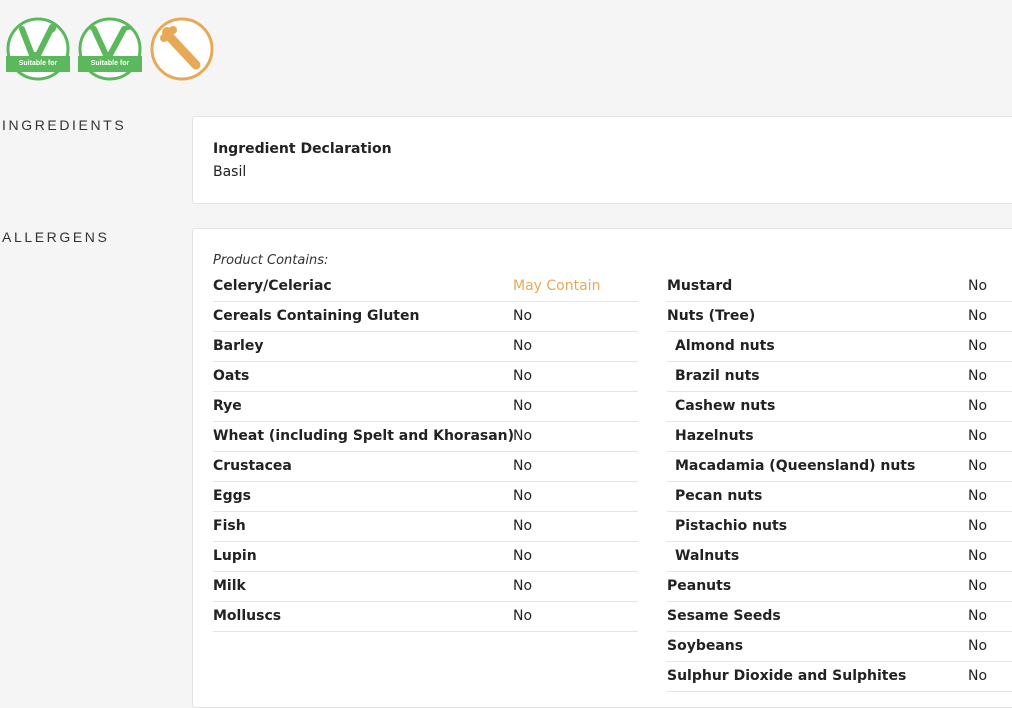  What do you see at coordinates (699, 586) in the screenshot?
I see `allergen-name: Peanuts` at bounding box center [699, 586].